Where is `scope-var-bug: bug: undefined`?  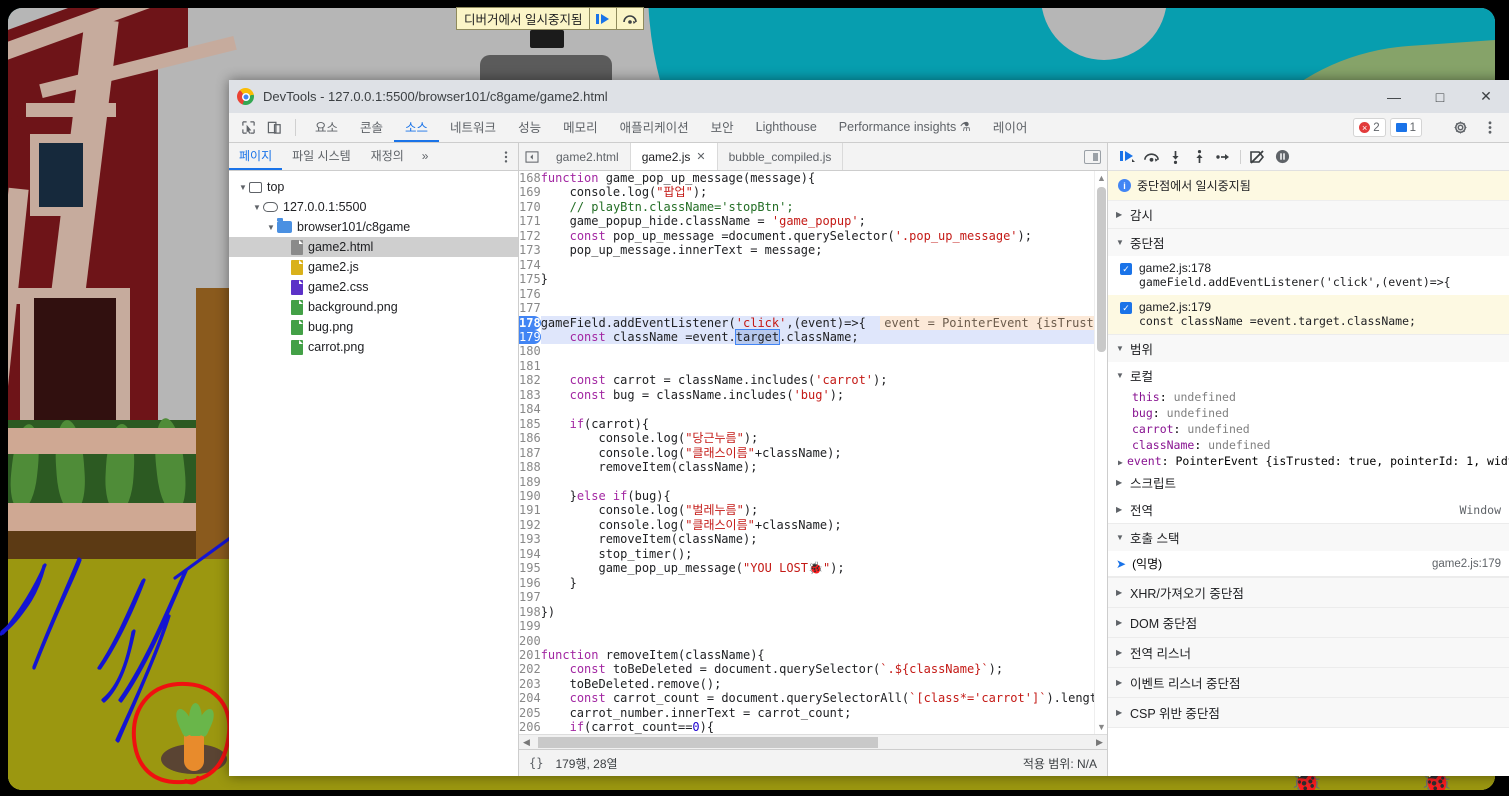
scope-var-bug: bug: undefined is located at coordinates (1308, 413).